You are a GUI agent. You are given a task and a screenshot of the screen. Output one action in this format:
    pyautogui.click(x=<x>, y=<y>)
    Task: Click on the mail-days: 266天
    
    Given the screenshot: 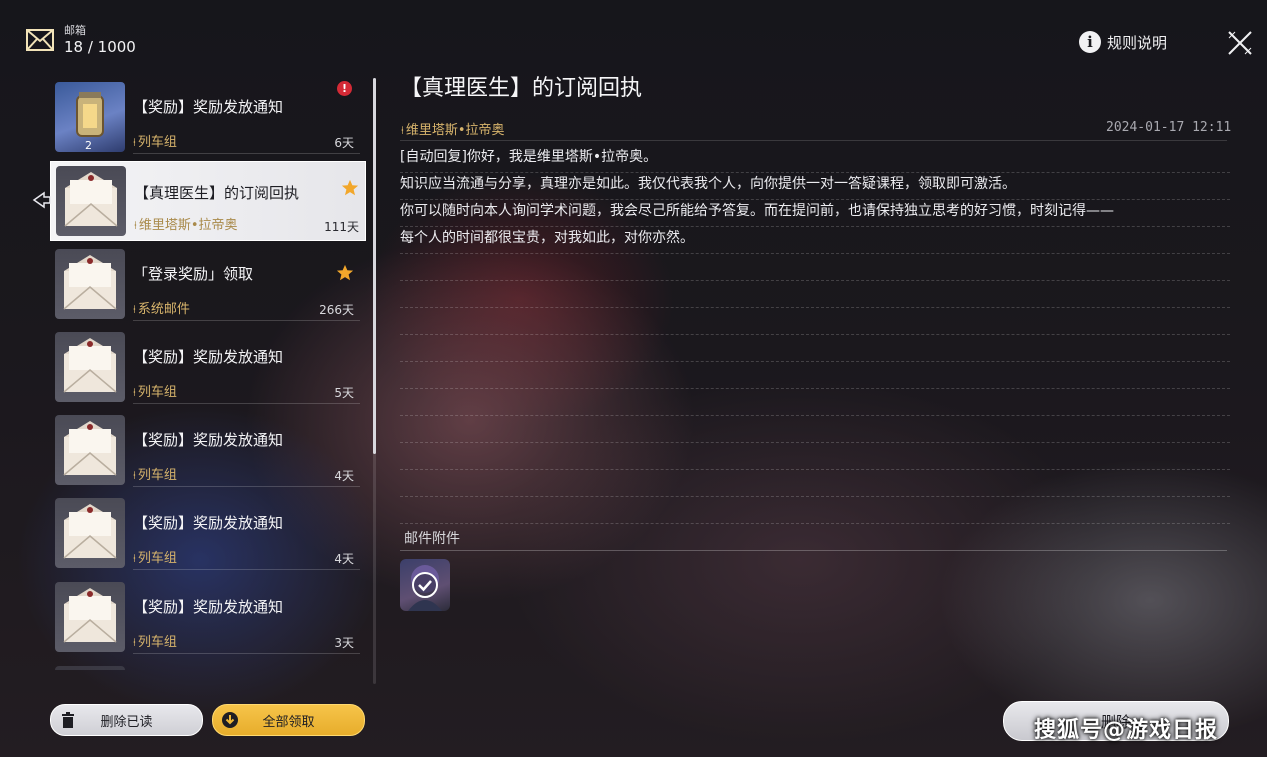 What is the action you would take?
    pyautogui.click(x=336, y=310)
    